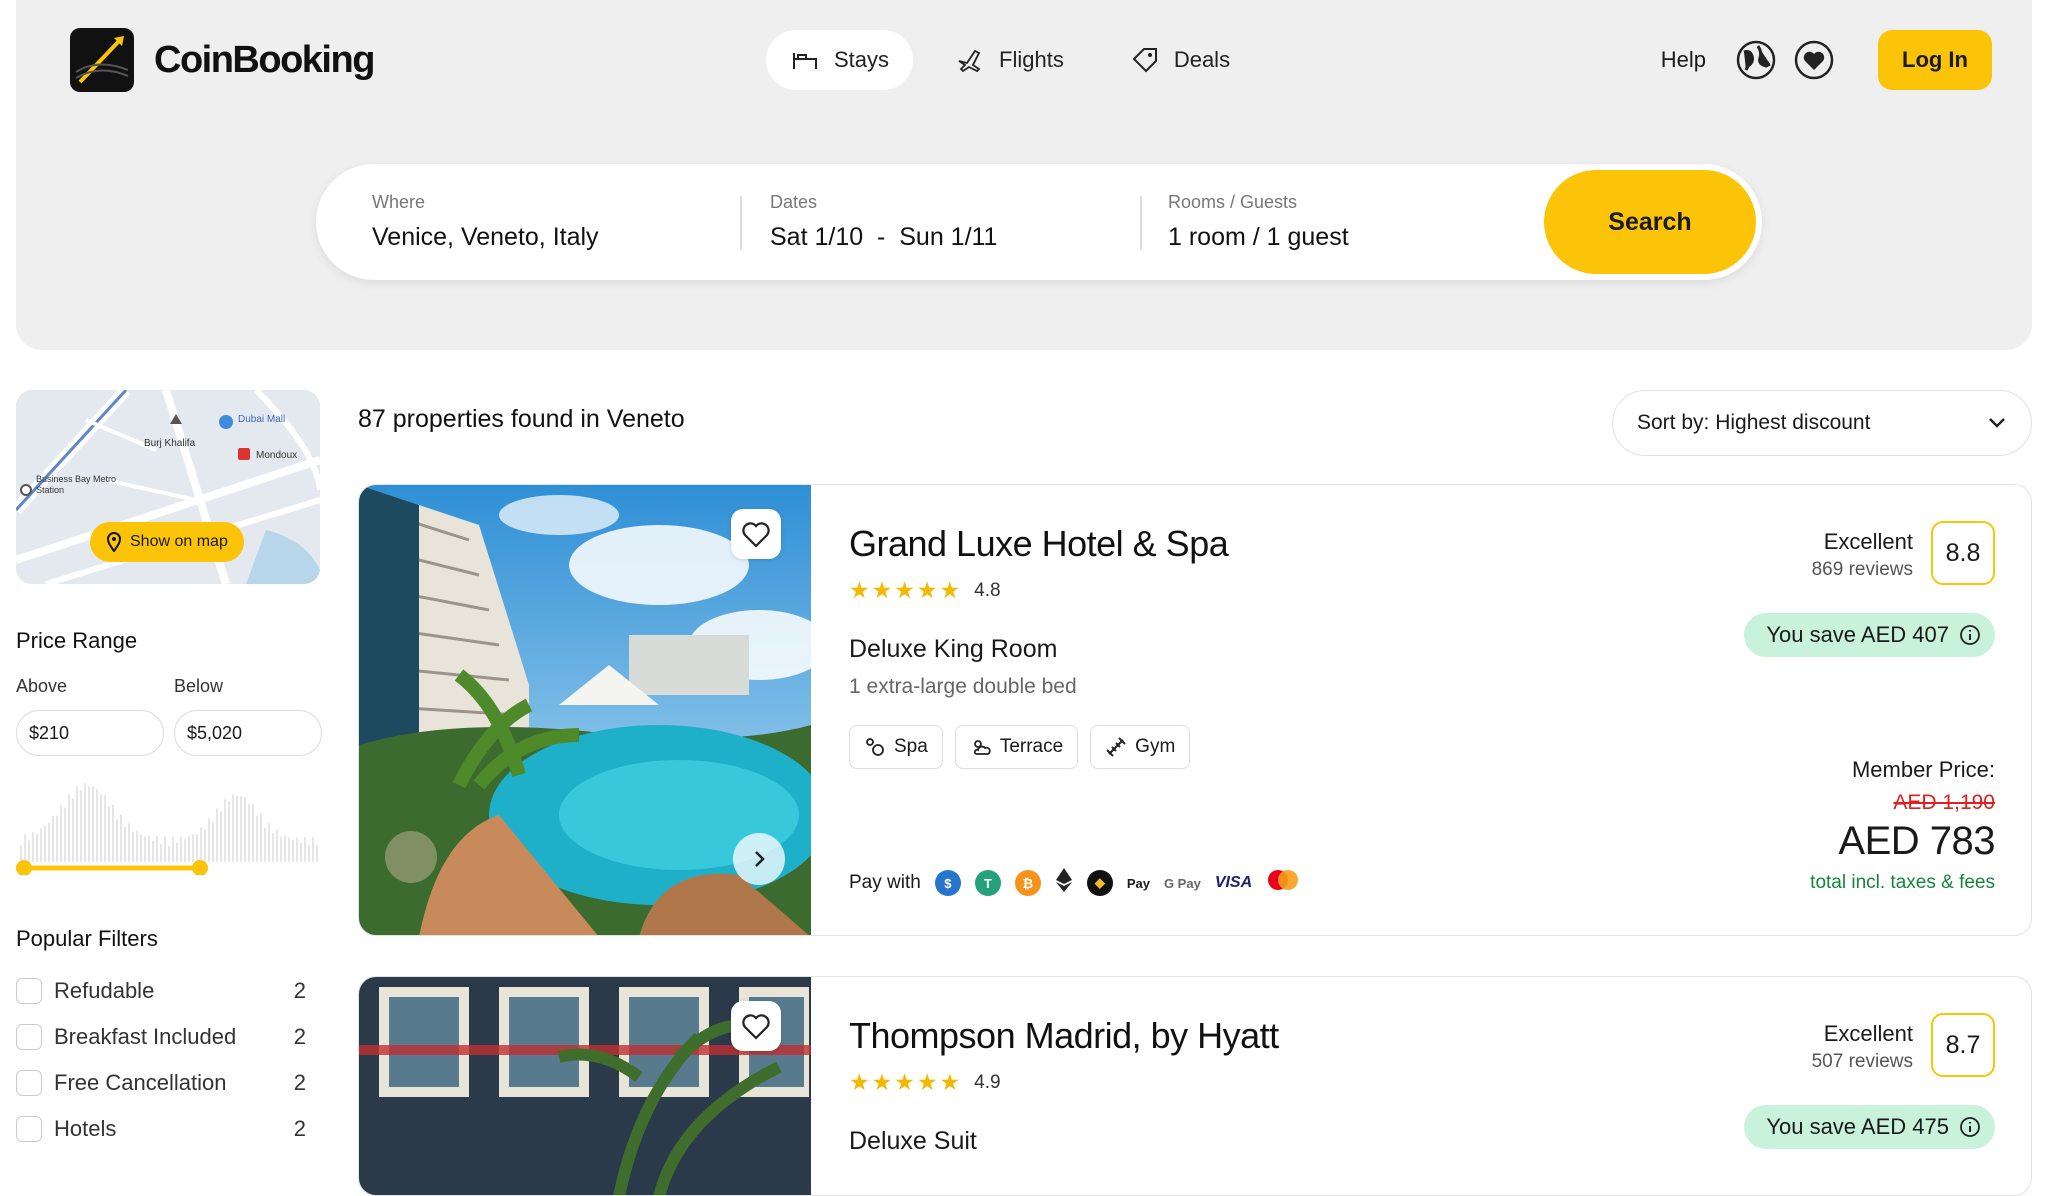 This screenshot has width=2048, height=1196. I want to click on pay-with-label: Pay with, so click(885, 882).